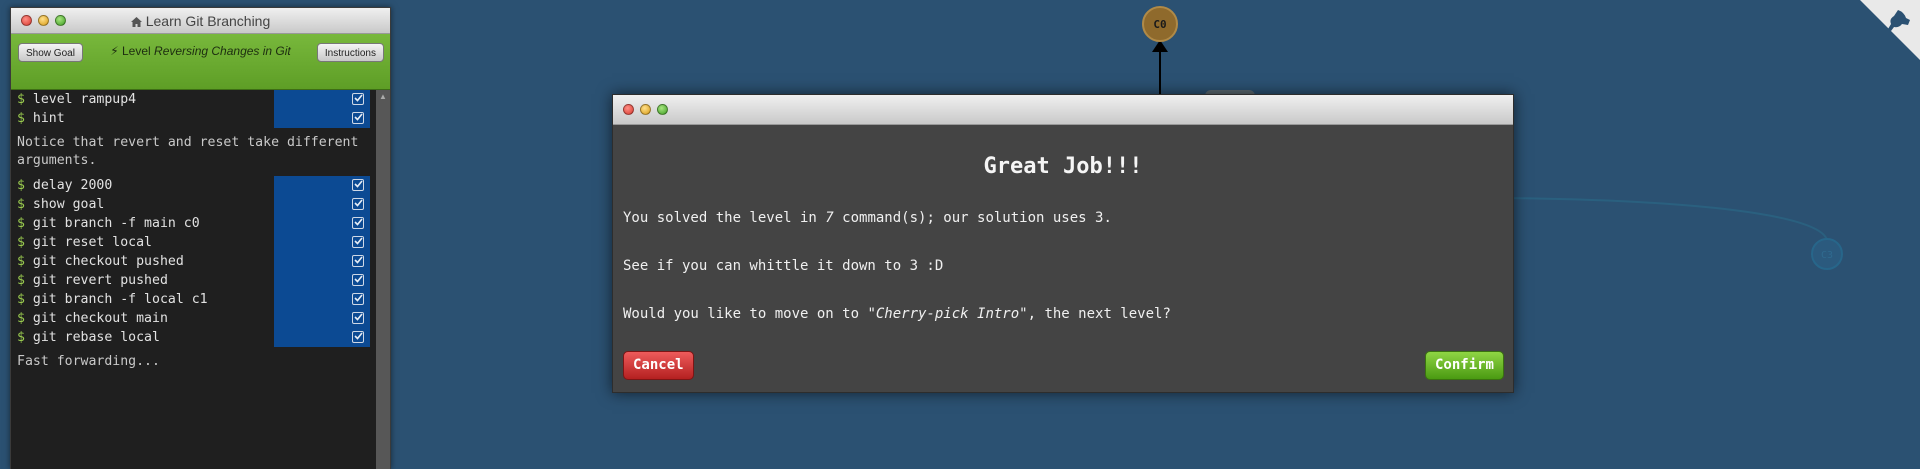 Image resolution: width=1920 pixels, height=469 pixels. I want to click on window-title: Learn Git Branching, so click(200, 21).